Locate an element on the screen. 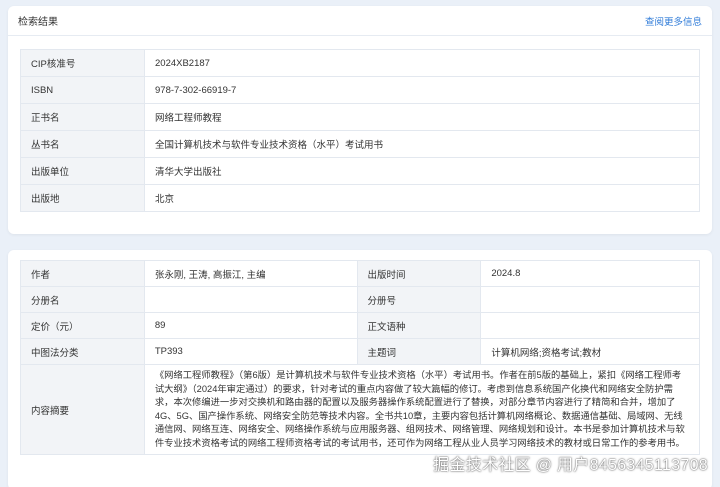 This screenshot has width=720, height=487. title-value: 网络工程师教程 is located at coordinates (422, 117).